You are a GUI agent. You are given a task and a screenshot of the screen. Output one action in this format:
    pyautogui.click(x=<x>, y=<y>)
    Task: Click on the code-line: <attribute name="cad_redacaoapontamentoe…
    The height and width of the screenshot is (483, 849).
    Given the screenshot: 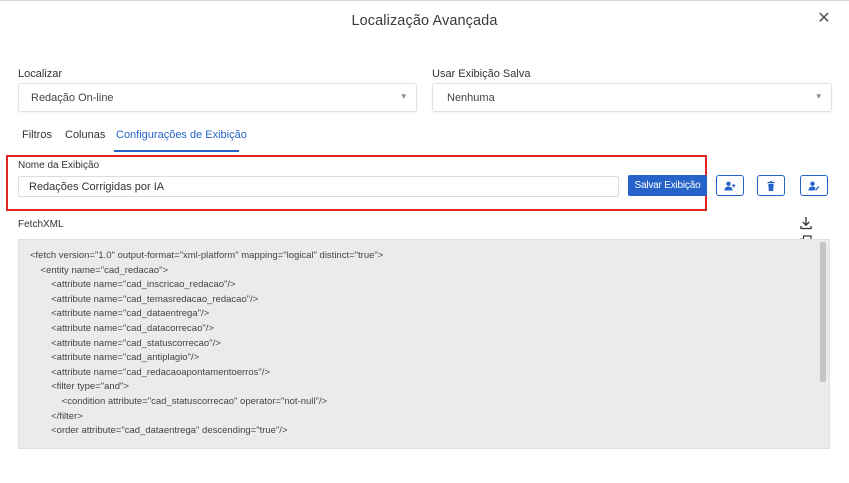 What is the action you would take?
    pyautogui.click(x=150, y=372)
    